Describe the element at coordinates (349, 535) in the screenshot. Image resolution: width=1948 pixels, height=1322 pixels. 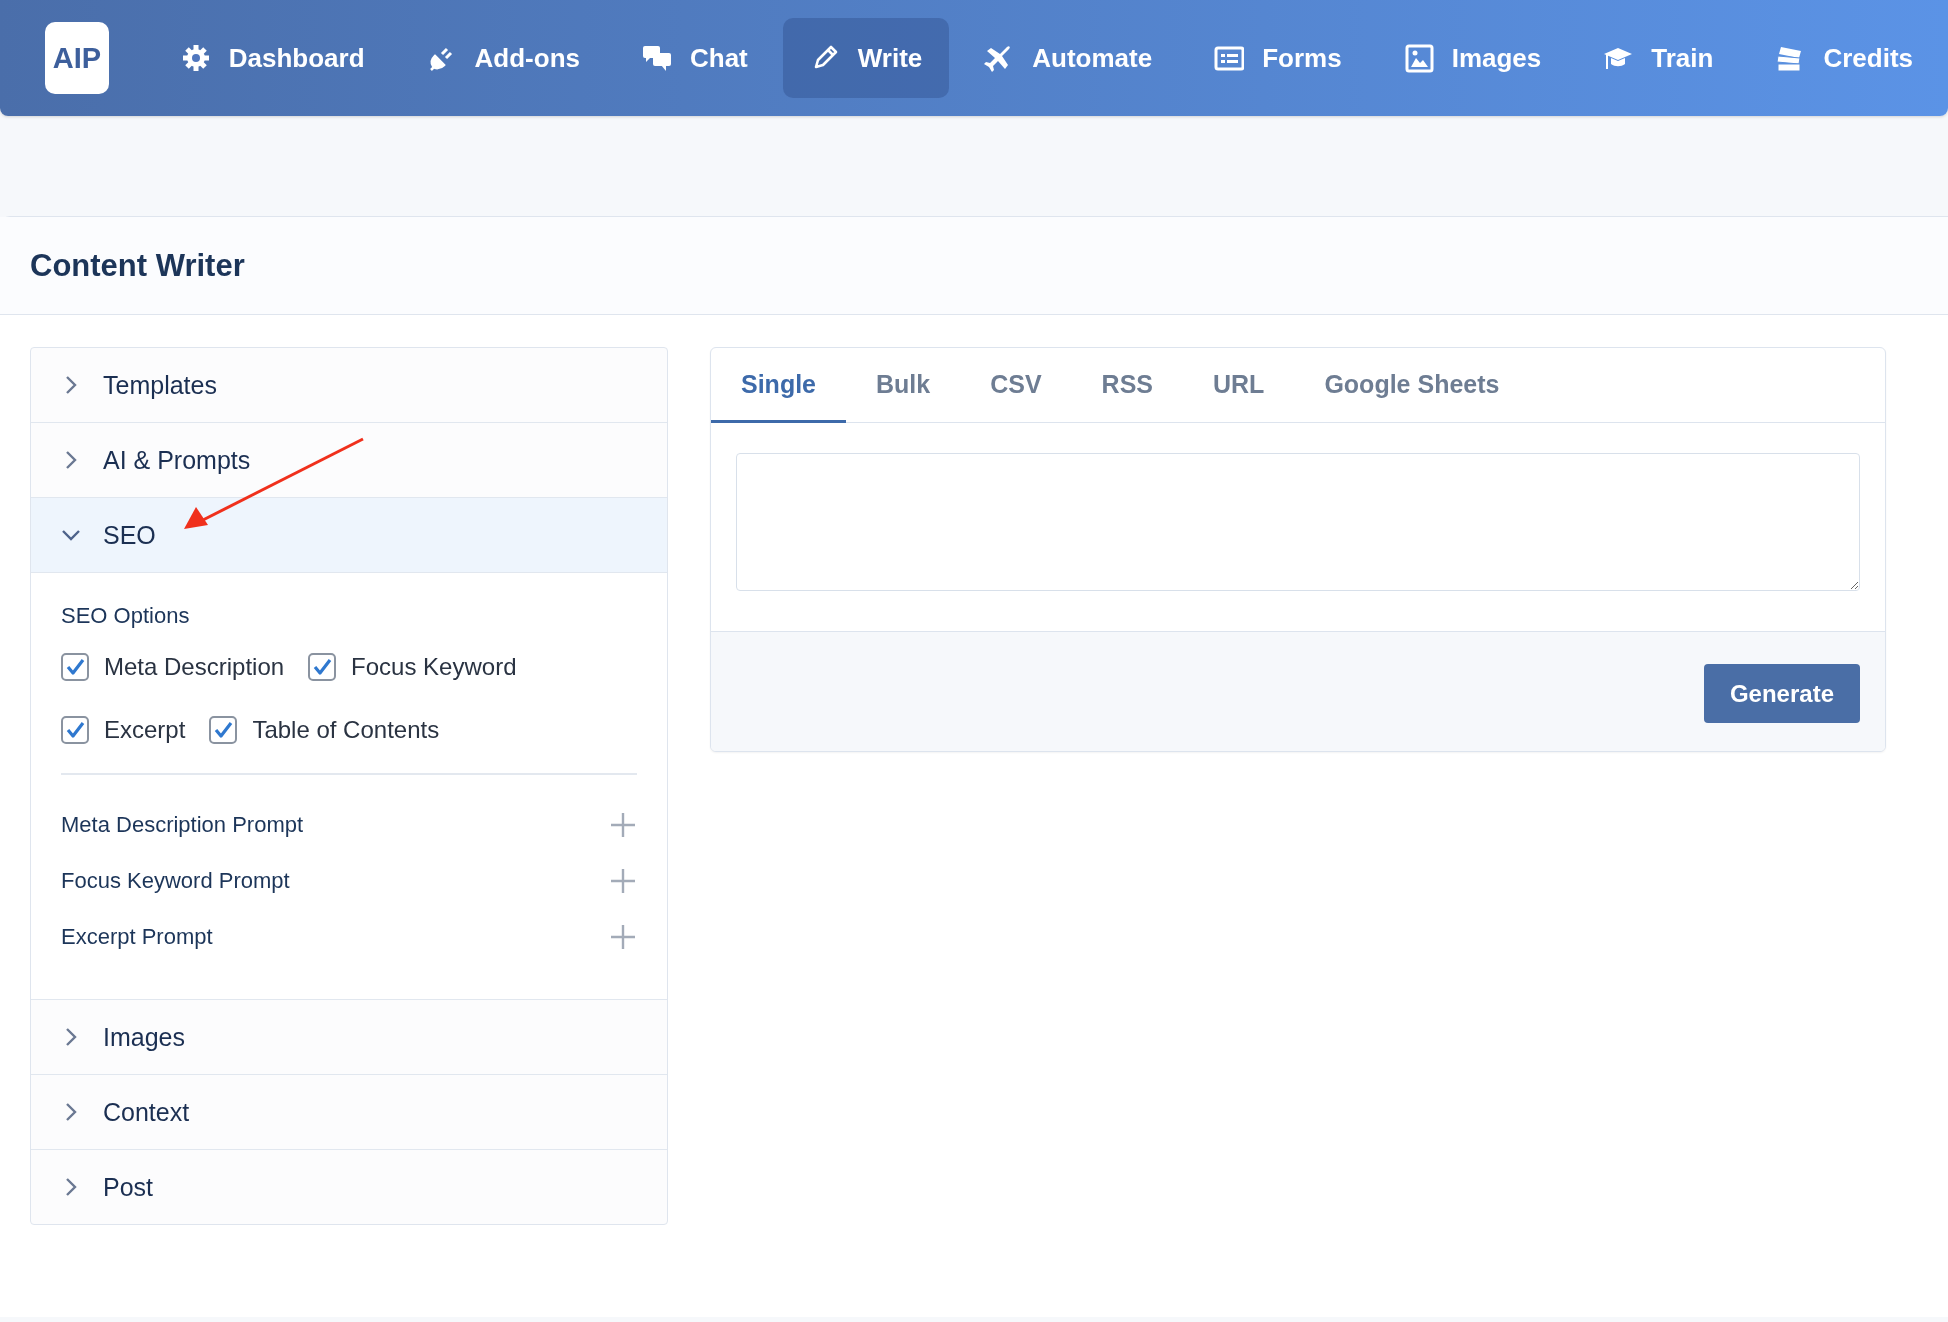
I see `accordion-header: SEO` at that location.